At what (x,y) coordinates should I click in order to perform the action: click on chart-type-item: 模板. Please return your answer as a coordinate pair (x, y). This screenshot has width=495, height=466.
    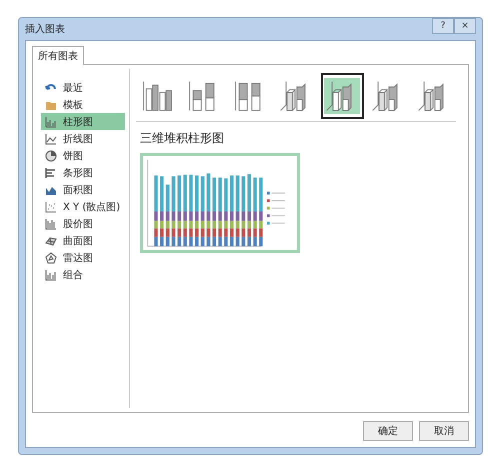
    Looking at the image, I should click on (83, 104).